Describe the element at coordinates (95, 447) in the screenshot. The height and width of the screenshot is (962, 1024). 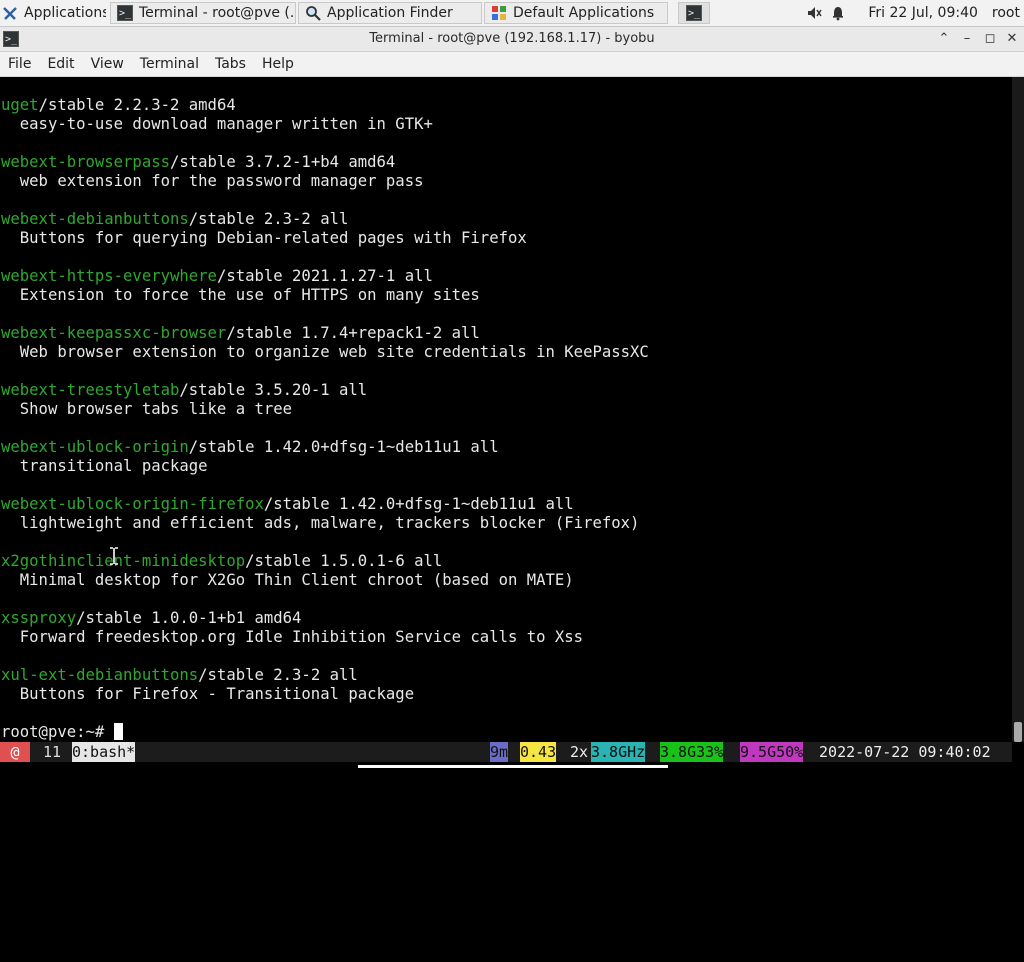
I see `package-name: webext-ublock-origin` at that location.